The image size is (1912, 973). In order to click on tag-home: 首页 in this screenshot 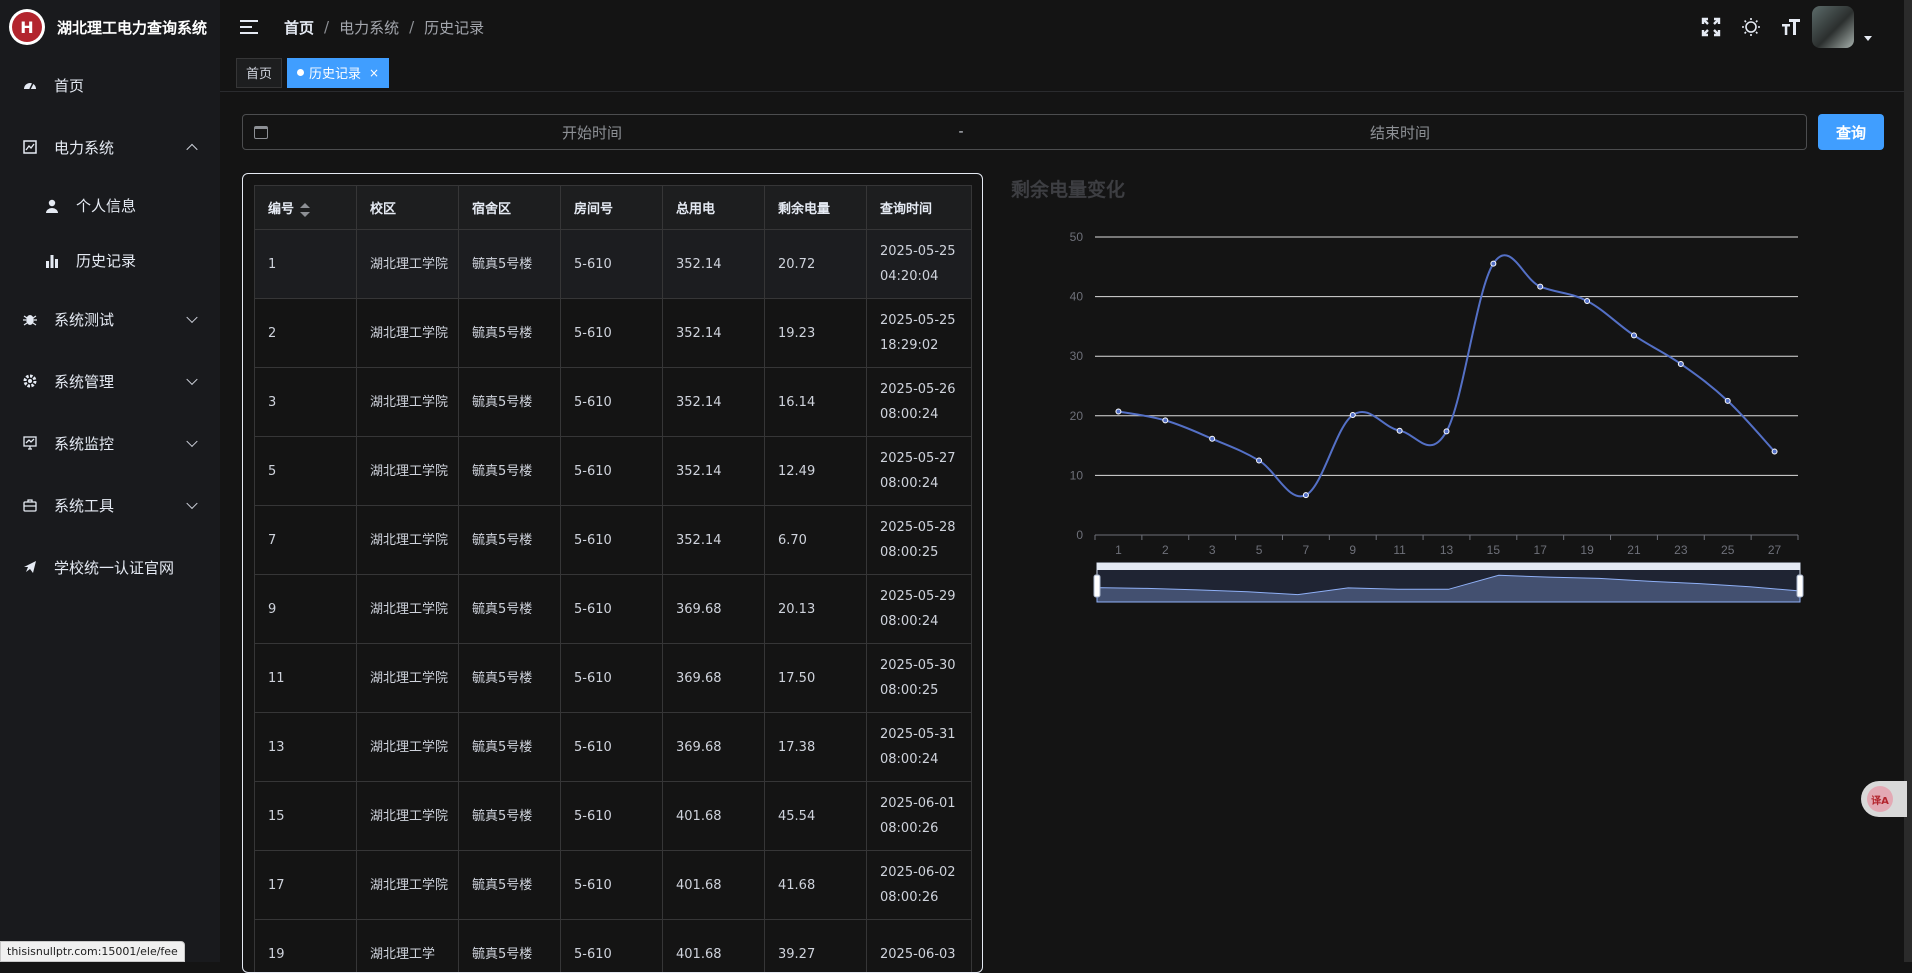, I will do `click(259, 73)`.